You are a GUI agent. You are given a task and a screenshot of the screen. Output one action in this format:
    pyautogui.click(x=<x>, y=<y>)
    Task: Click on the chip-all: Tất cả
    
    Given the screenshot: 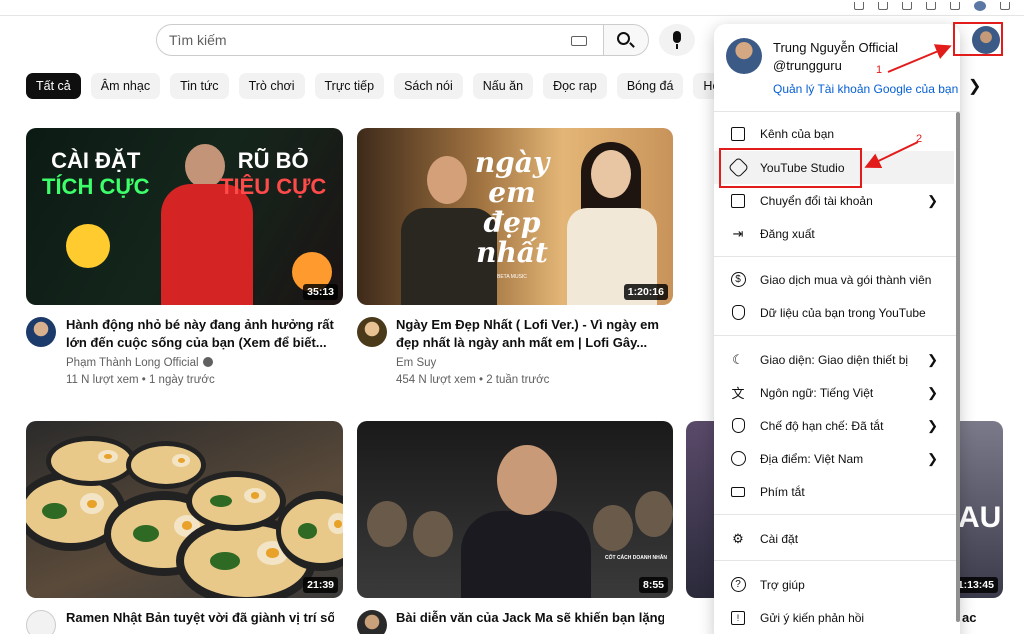 What is the action you would take?
    pyautogui.click(x=53, y=86)
    